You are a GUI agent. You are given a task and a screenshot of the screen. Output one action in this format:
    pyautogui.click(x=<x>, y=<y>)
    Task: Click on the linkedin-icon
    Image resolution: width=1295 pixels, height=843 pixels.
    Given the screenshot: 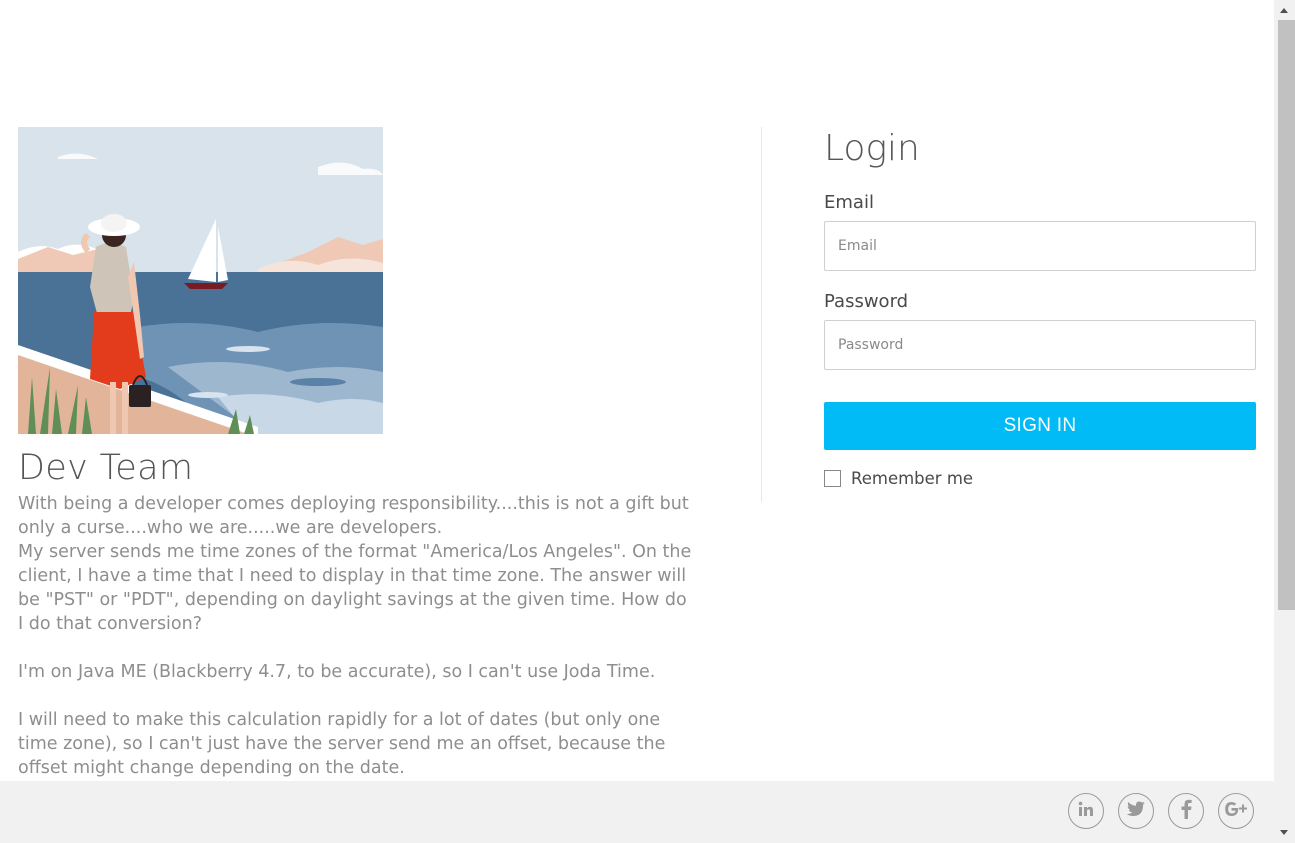 What is the action you would take?
    pyautogui.click(x=1086, y=811)
    